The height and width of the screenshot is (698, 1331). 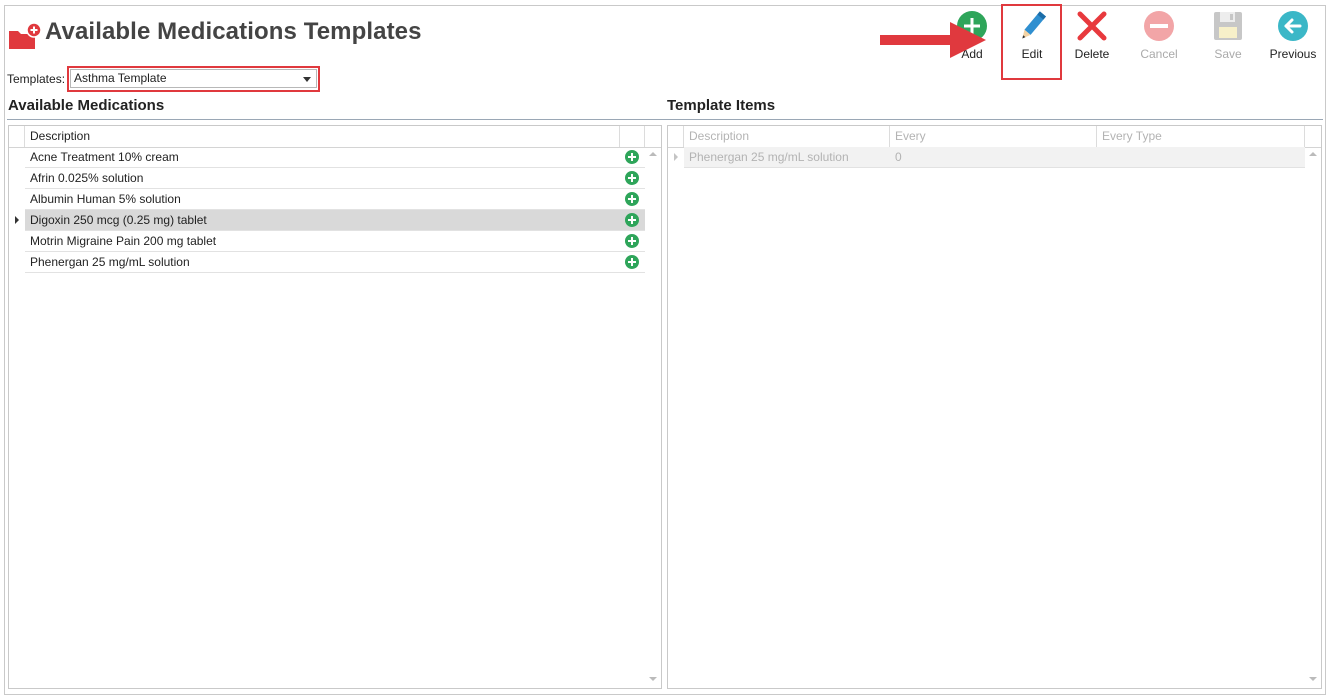 I want to click on medication-folder-icon, so click(x=25, y=35).